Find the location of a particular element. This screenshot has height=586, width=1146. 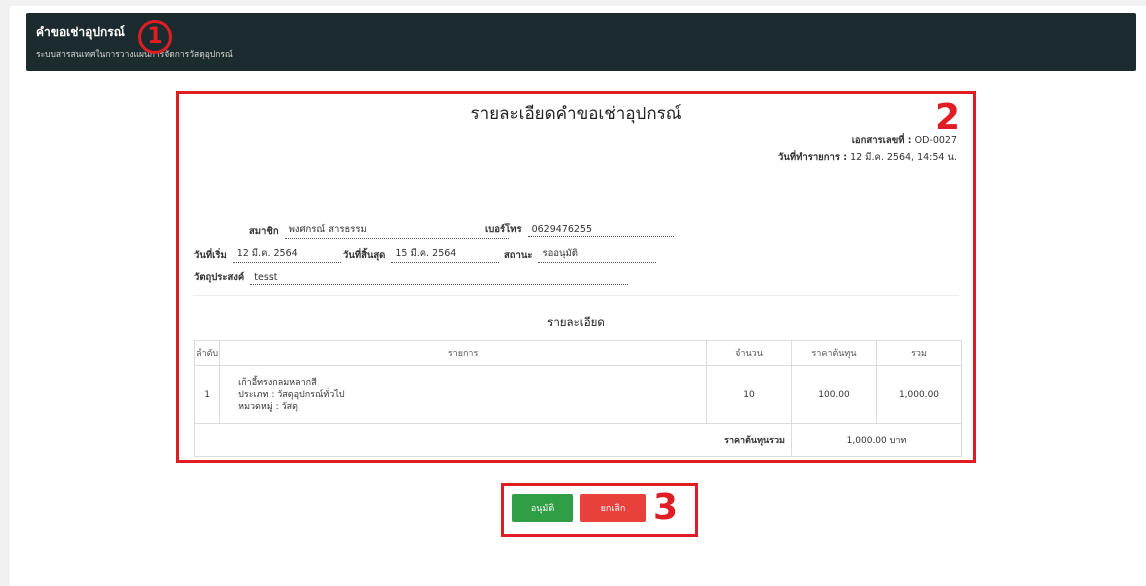

row-price: 100.00 is located at coordinates (834, 394).